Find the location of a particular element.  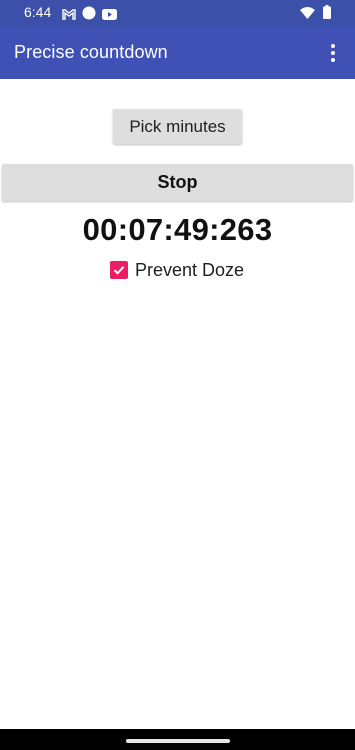

wifi-icon is located at coordinates (307, 15).